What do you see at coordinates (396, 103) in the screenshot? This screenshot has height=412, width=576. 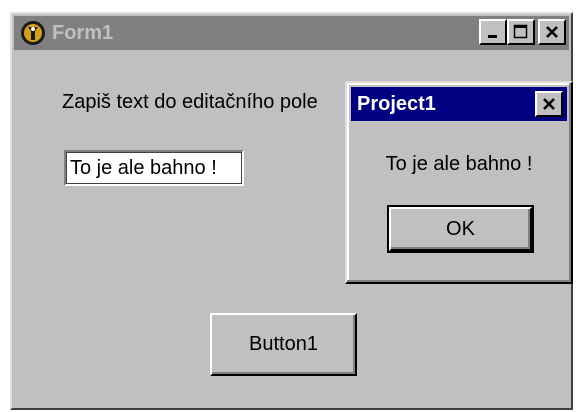 I see `dialog-title: Project1` at bounding box center [396, 103].